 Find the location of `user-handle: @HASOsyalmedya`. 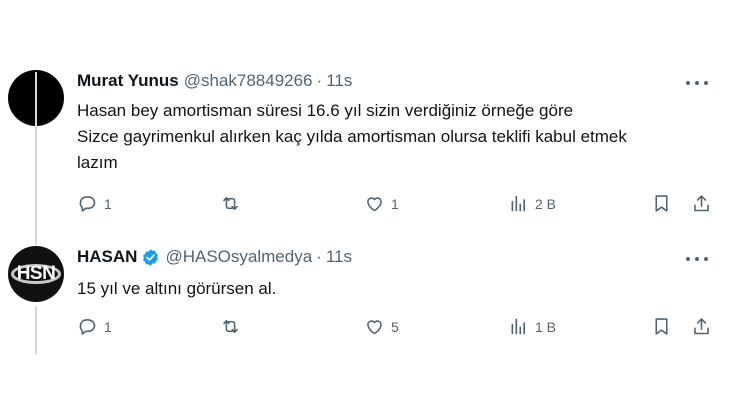

user-handle: @HASOsyalmedya is located at coordinates (238, 257).